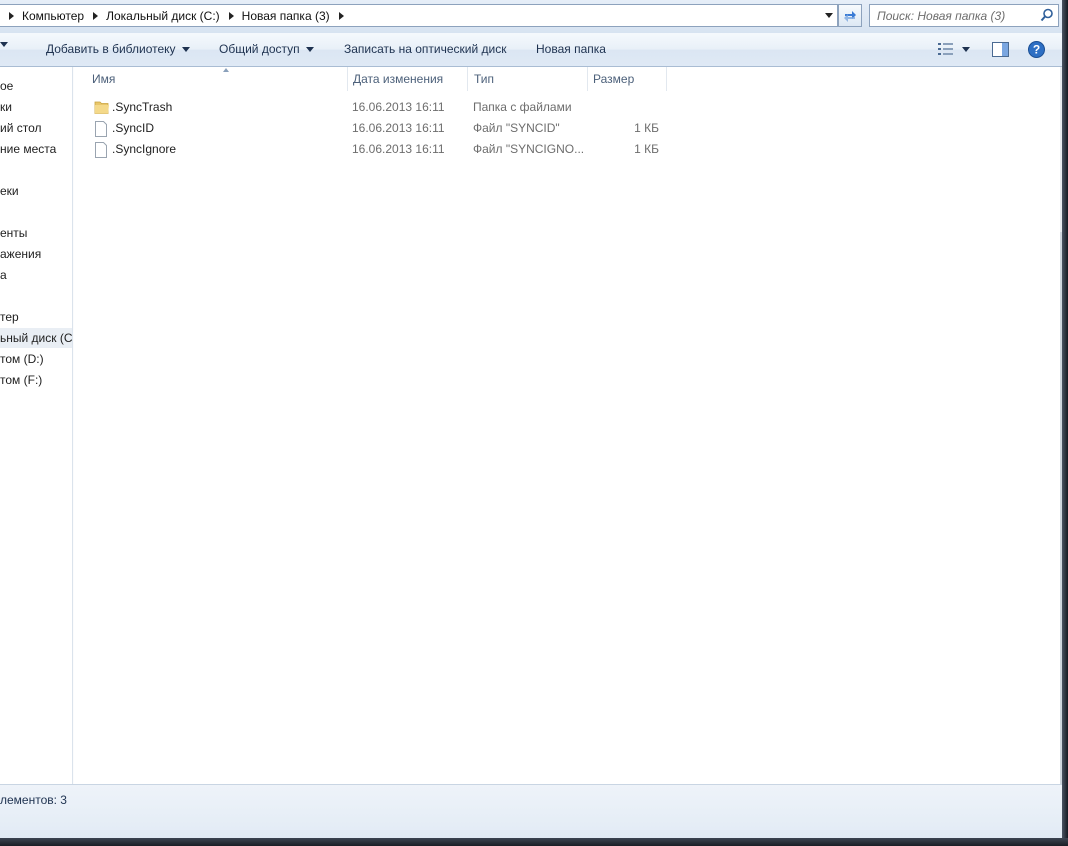 Image resolution: width=1068 pixels, height=846 pixels. I want to click on file-name: .SyncIgnore, so click(144, 149).